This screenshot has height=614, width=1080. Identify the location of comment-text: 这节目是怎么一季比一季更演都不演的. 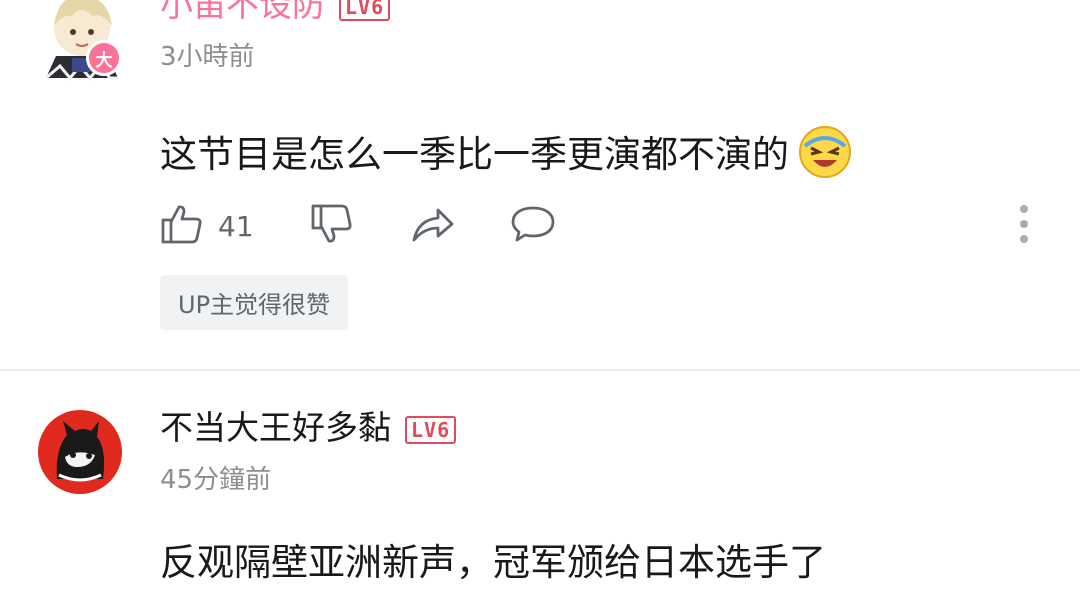
(506, 156).